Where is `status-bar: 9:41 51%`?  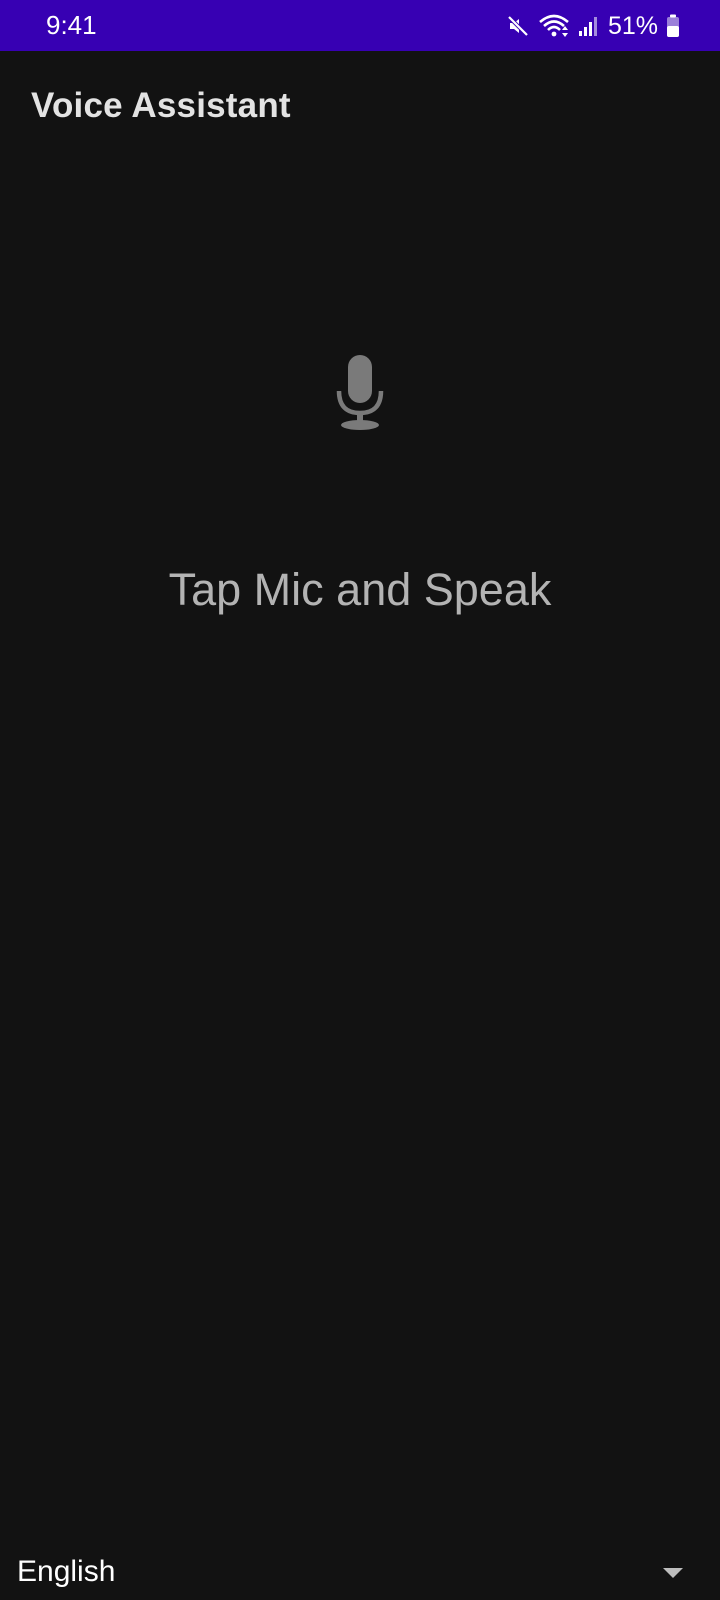
status-bar: 9:41 51% is located at coordinates (360, 25).